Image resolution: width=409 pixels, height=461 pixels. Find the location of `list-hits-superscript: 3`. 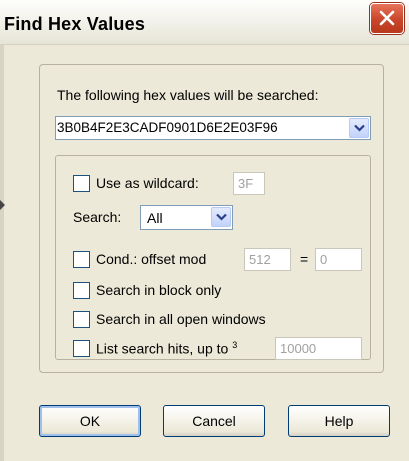

list-hits-superscript: 3 is located at coordinates (235, 345).